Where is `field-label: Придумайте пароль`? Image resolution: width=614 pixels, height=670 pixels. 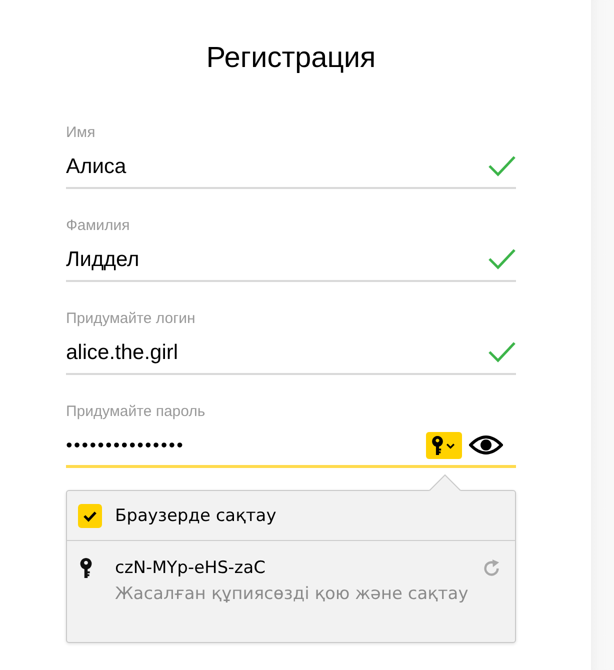 field-label: Придумайте пароль is located at coordinates (136, 412).